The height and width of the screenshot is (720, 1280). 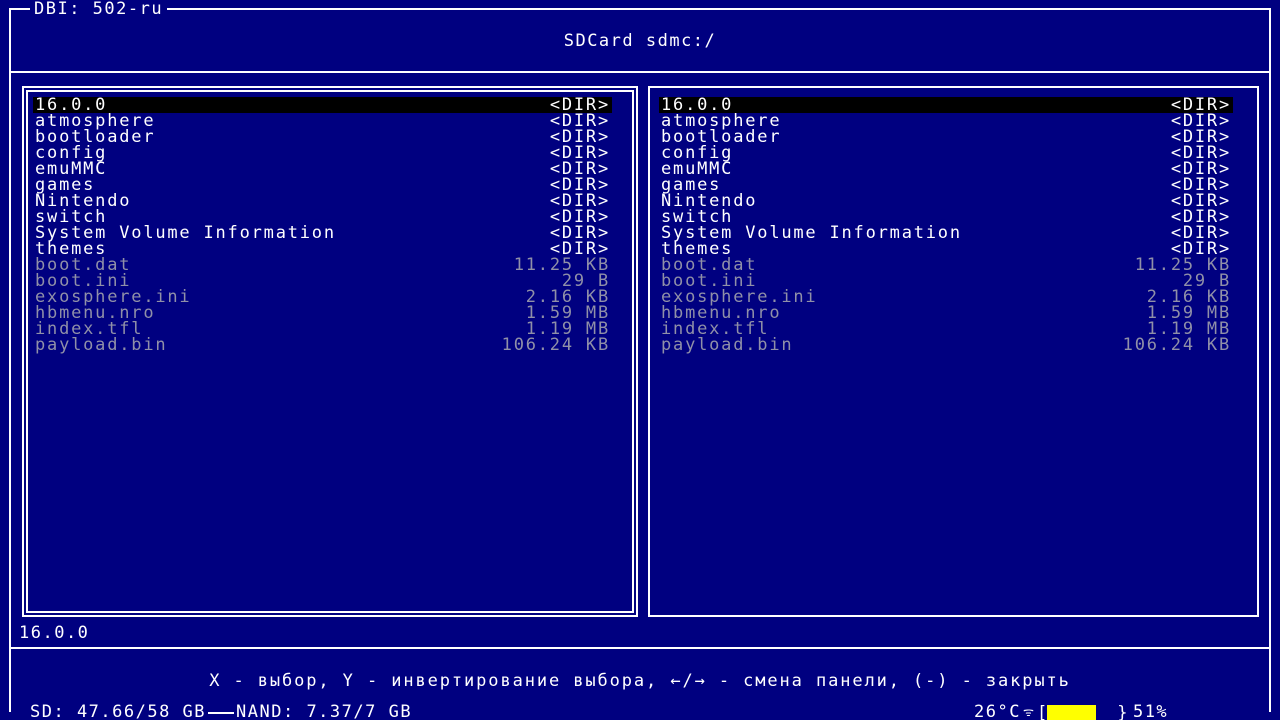 What do you see at coordinates (118, 711) in the screenshot?
I see `sd-usage: SD: 47.66/58 GB` at bounding box center [118, 711].